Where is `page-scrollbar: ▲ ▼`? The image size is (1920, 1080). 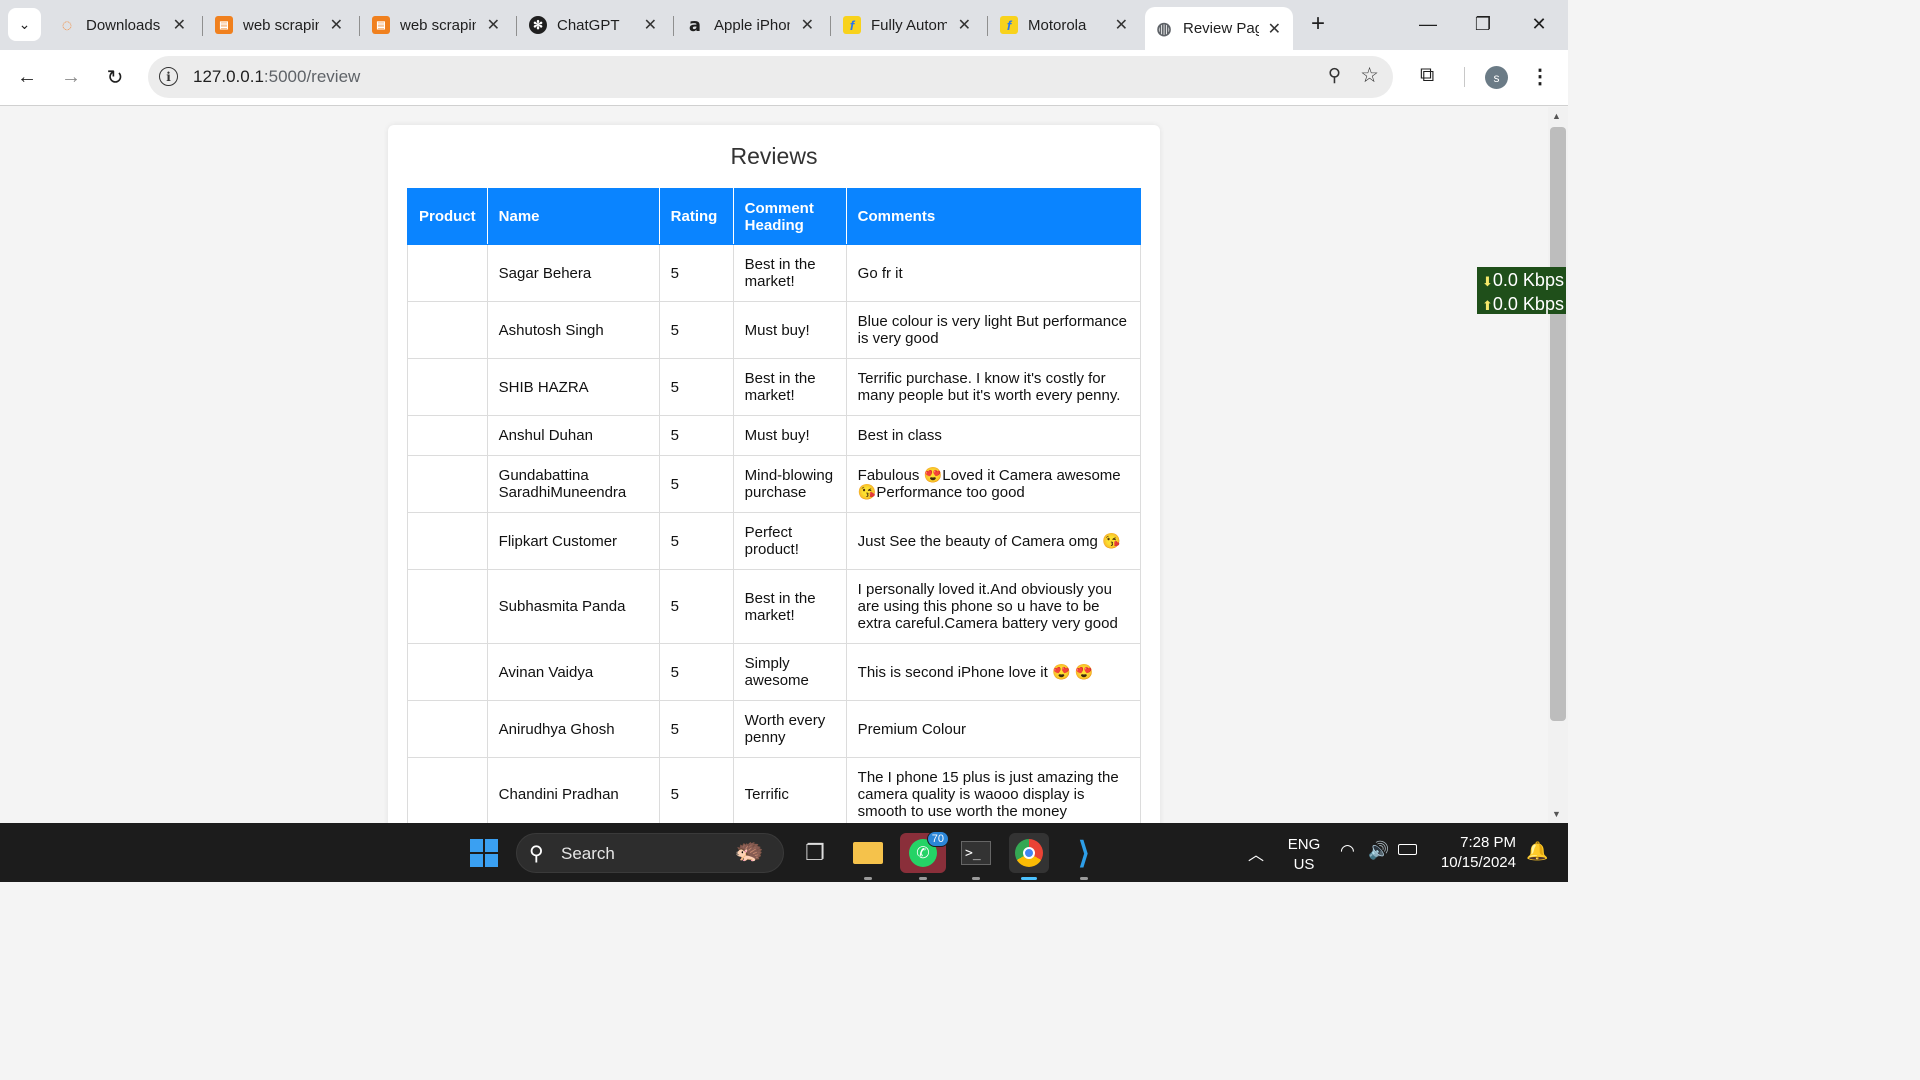
page-scrollbar: ▲ ▼ is located at coordinates (1558, 465).